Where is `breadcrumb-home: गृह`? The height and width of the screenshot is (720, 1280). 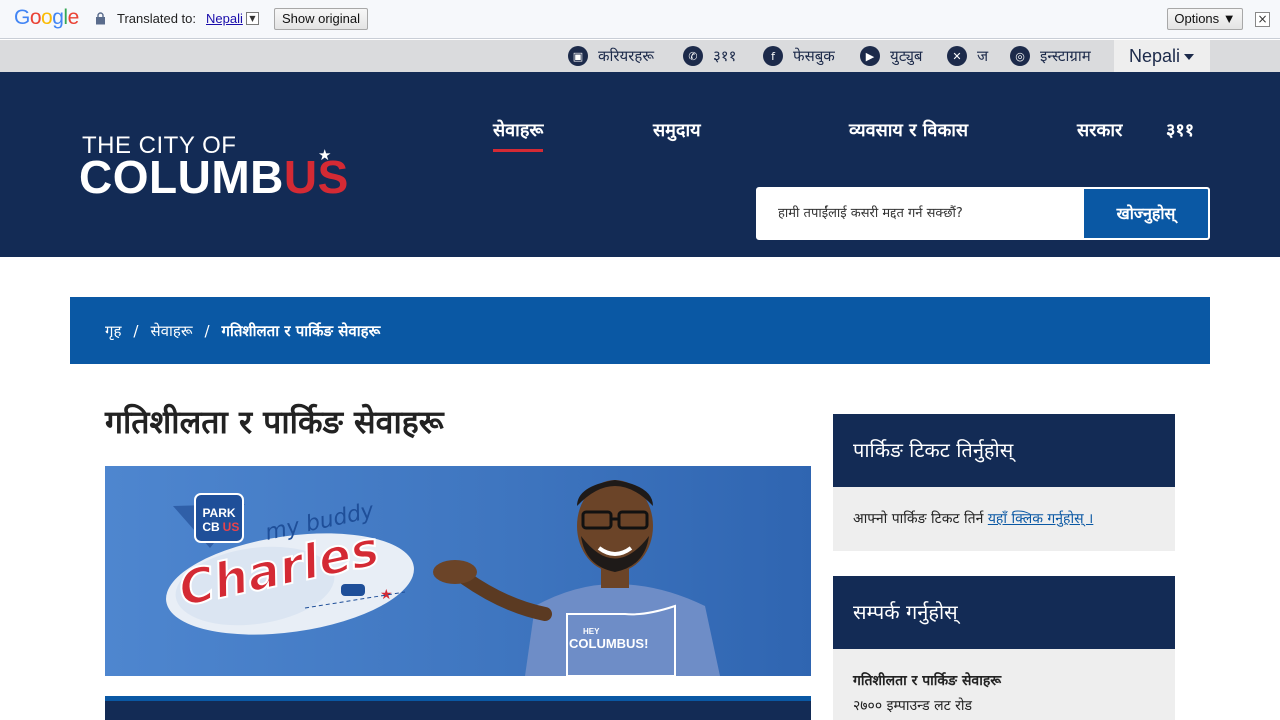
breadcrumb-home: गृह is located at coordinates (113, 331).